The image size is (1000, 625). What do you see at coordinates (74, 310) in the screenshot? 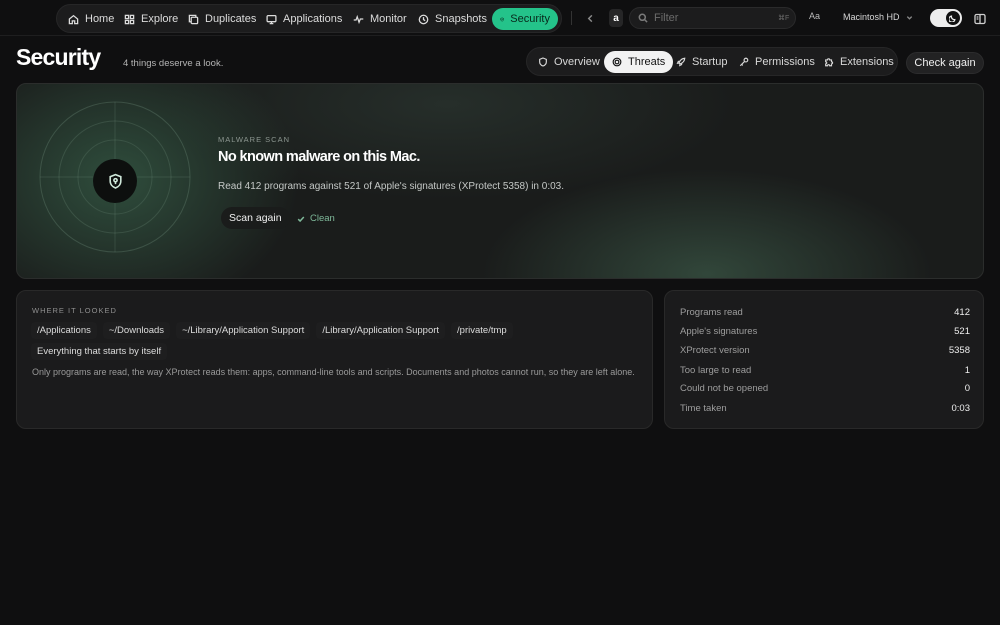
I see `card-label: WHERE IT LOOKED` at bounding box center [74, 310].